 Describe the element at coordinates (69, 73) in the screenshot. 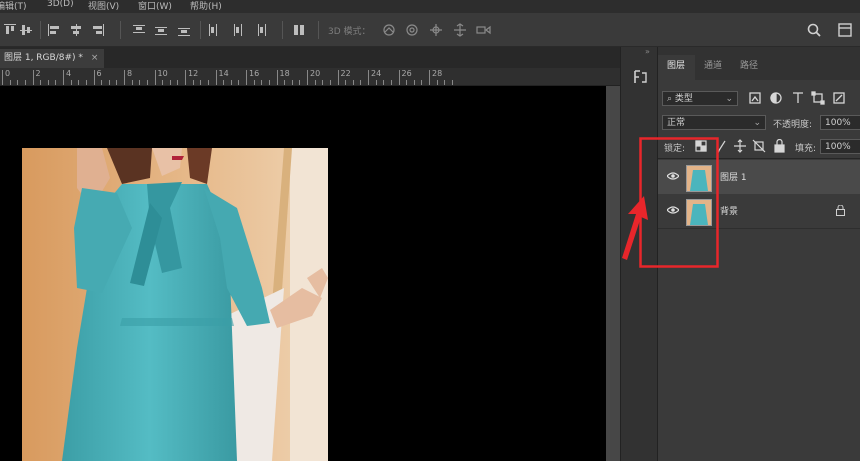

I see `ruler-label: 4` at that location.